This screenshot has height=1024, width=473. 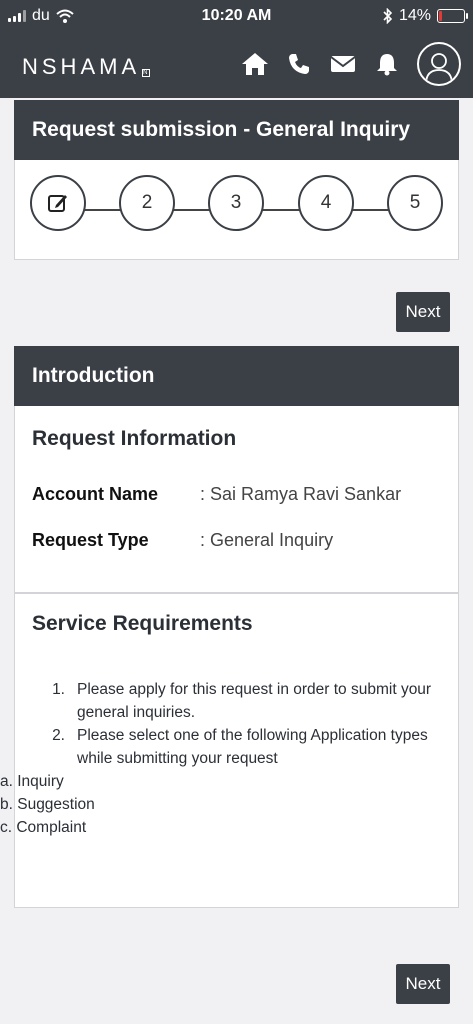 I want to click on phone-icon, so click(x=299, y=64).